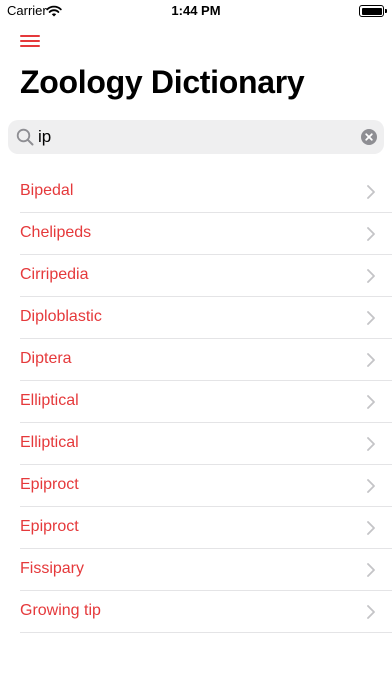 The width and height of the screenshot is (392, 696). Describe the element at coordinates (30, 41) in the screenshot. I see `hamburger-menu-icon` at that location.